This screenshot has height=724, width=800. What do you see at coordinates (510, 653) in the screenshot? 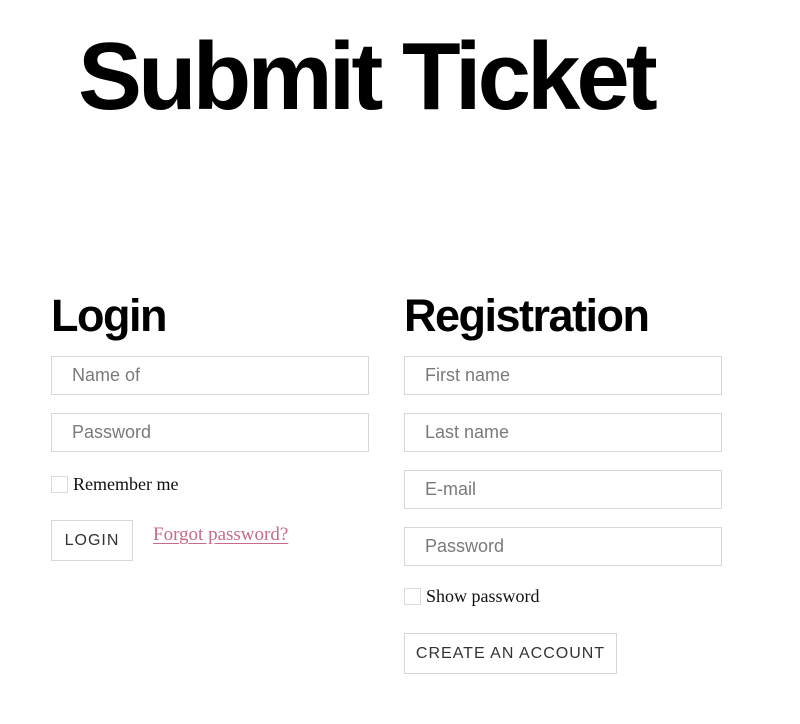
I see `create-account-button: CREATE AN ACCOUNT` at bounding box center [510, 653].